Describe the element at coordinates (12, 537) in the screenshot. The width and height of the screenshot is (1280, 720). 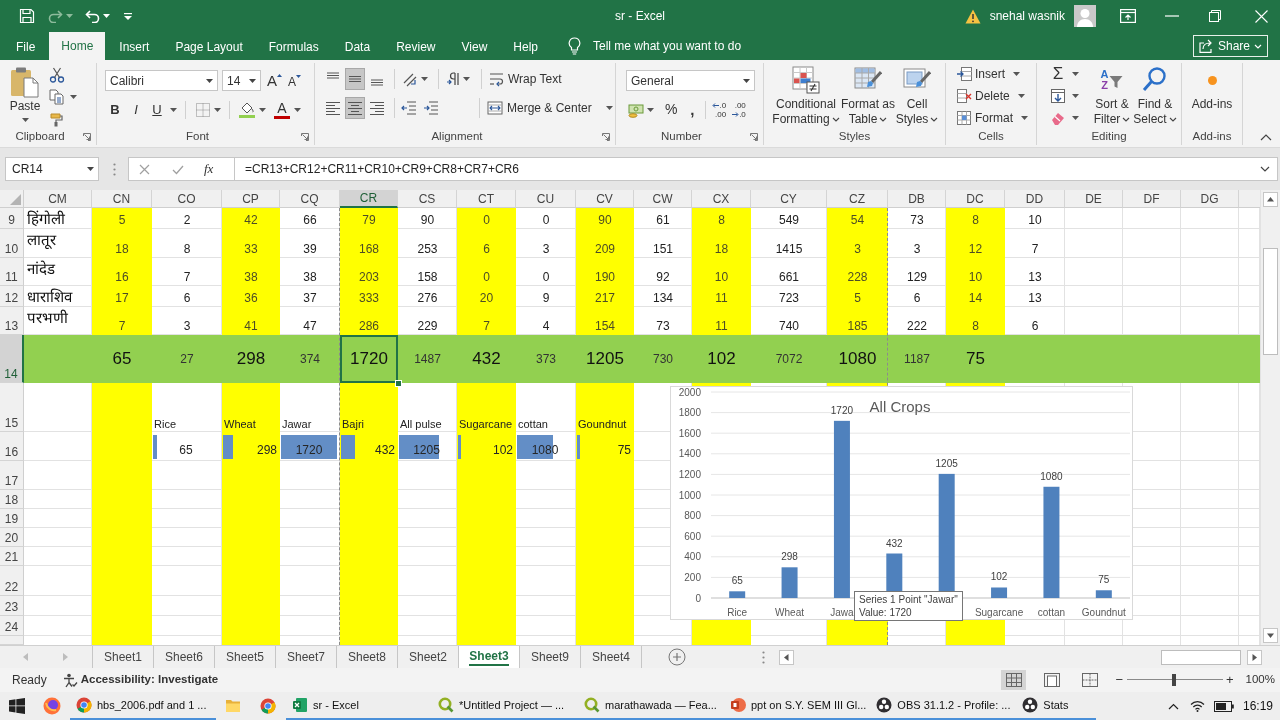
I see `row-header: 20` at that location.